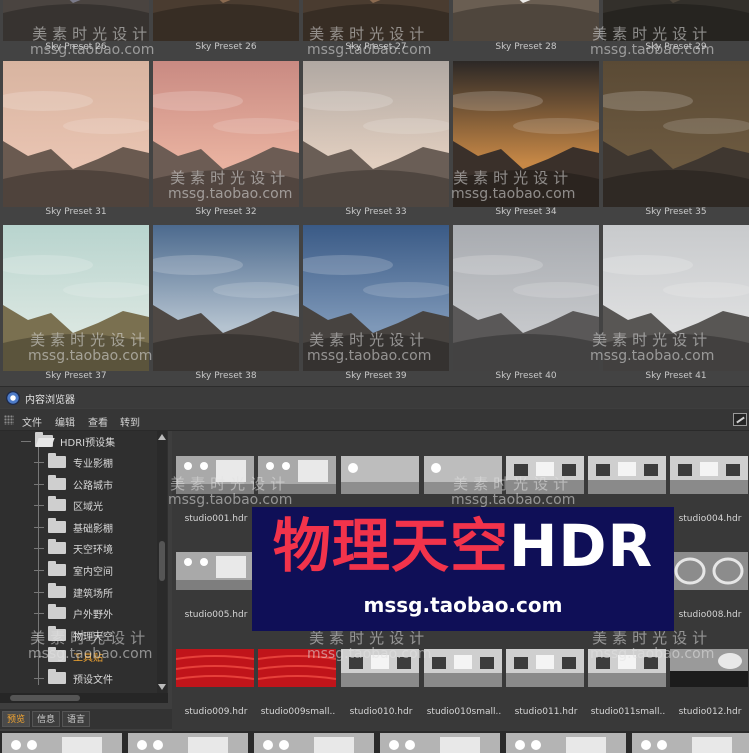  Describe the element at coordinates (526, 193) in the screenshot. I see `sky-preset-item: Sky Preset 40` at that location.